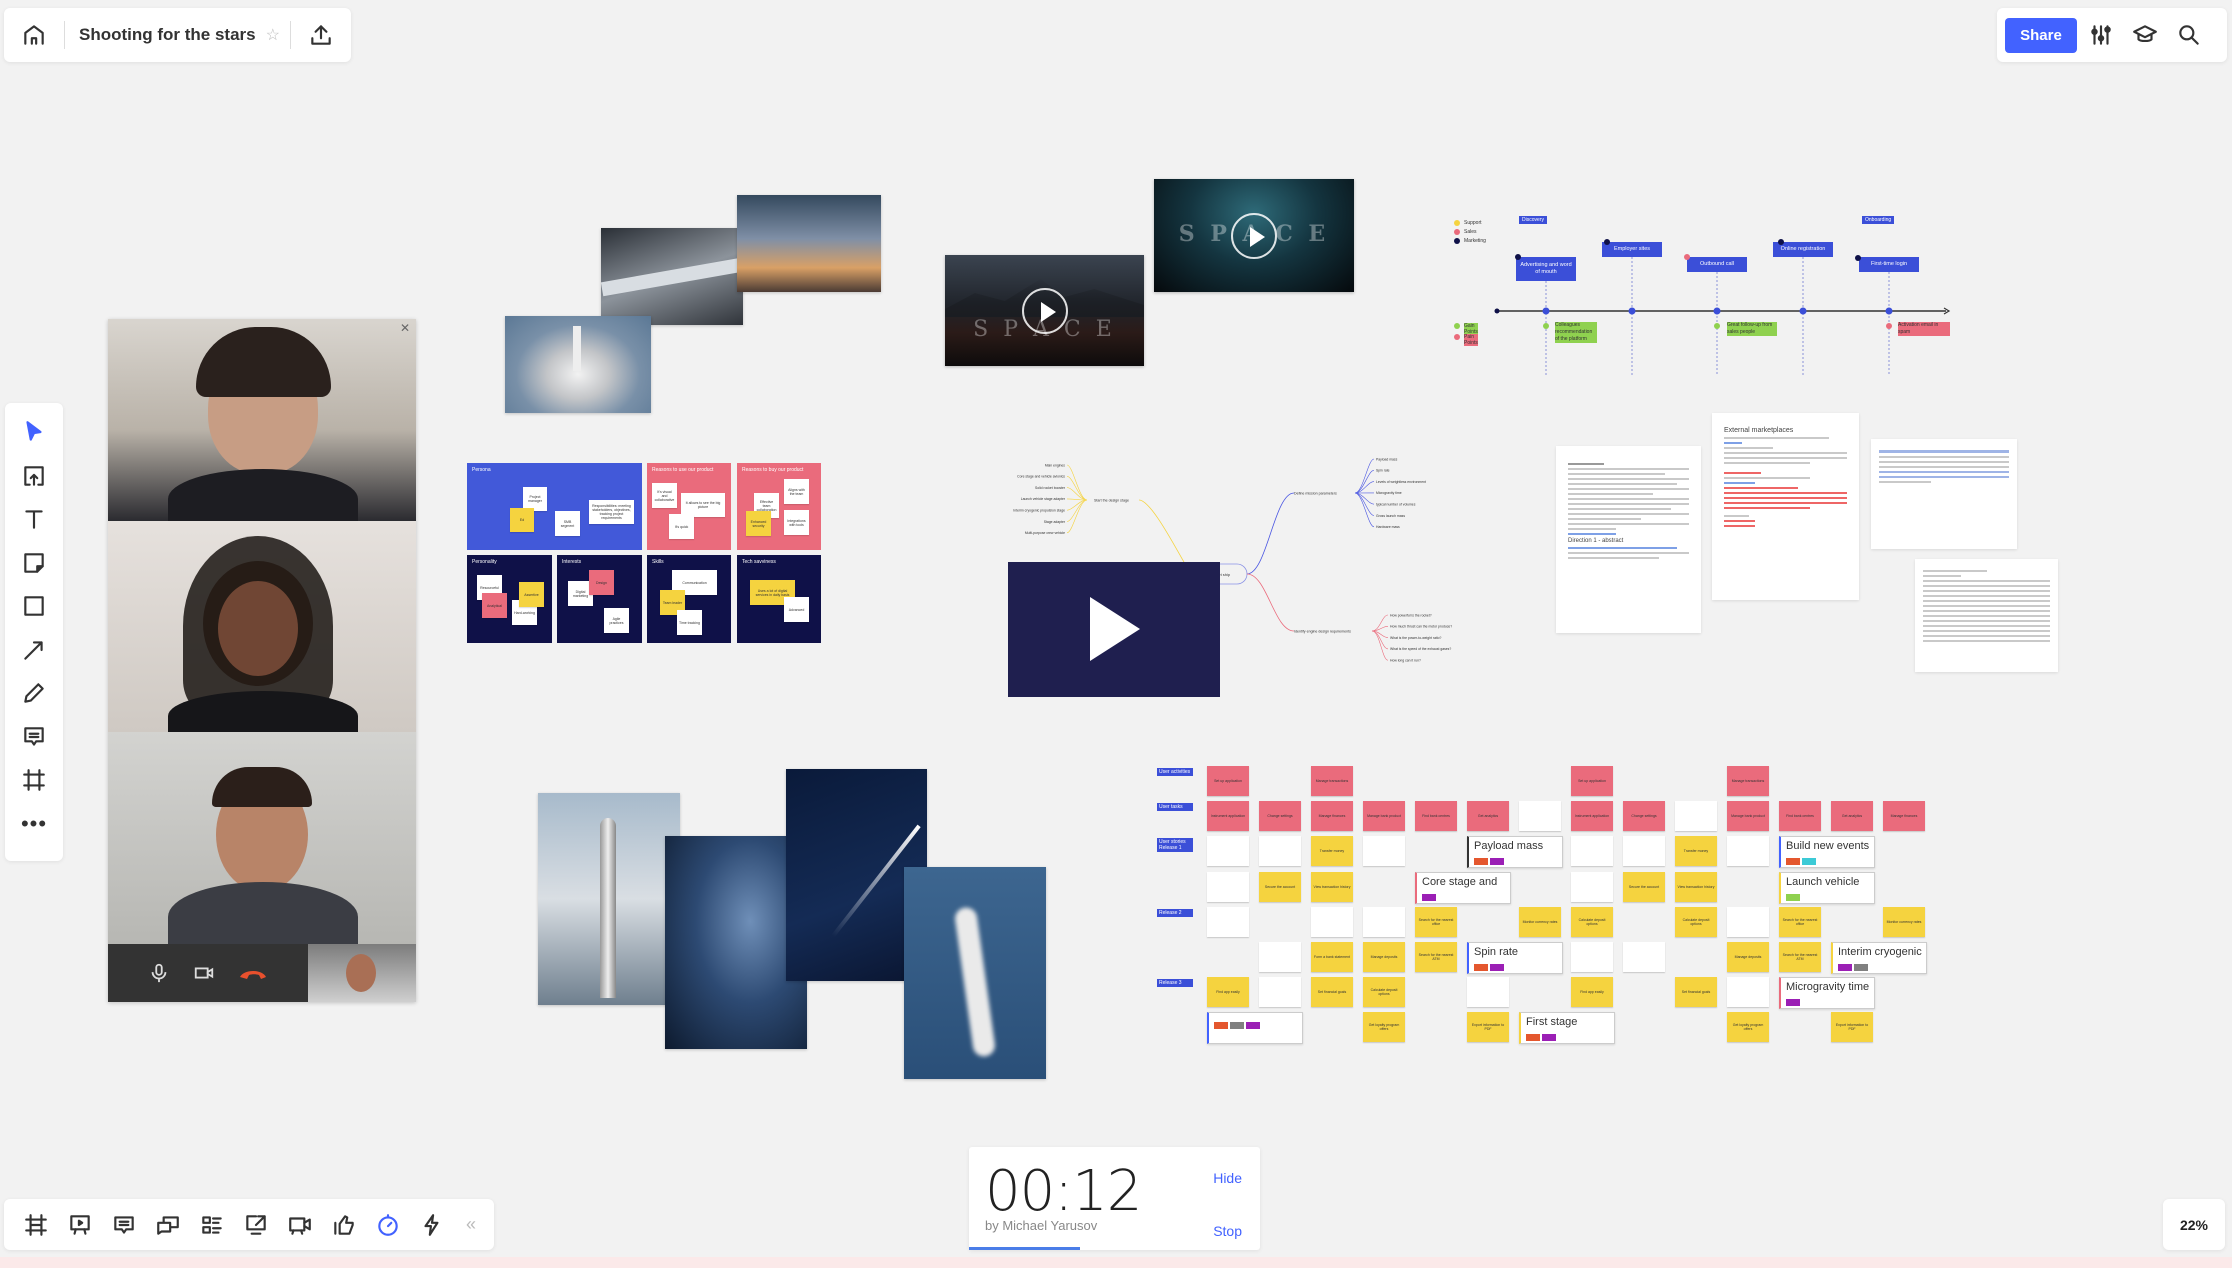  Describe the element at coordinates (672, 276) in the screenshot. I see `rocket-hangar-photo` at that location.